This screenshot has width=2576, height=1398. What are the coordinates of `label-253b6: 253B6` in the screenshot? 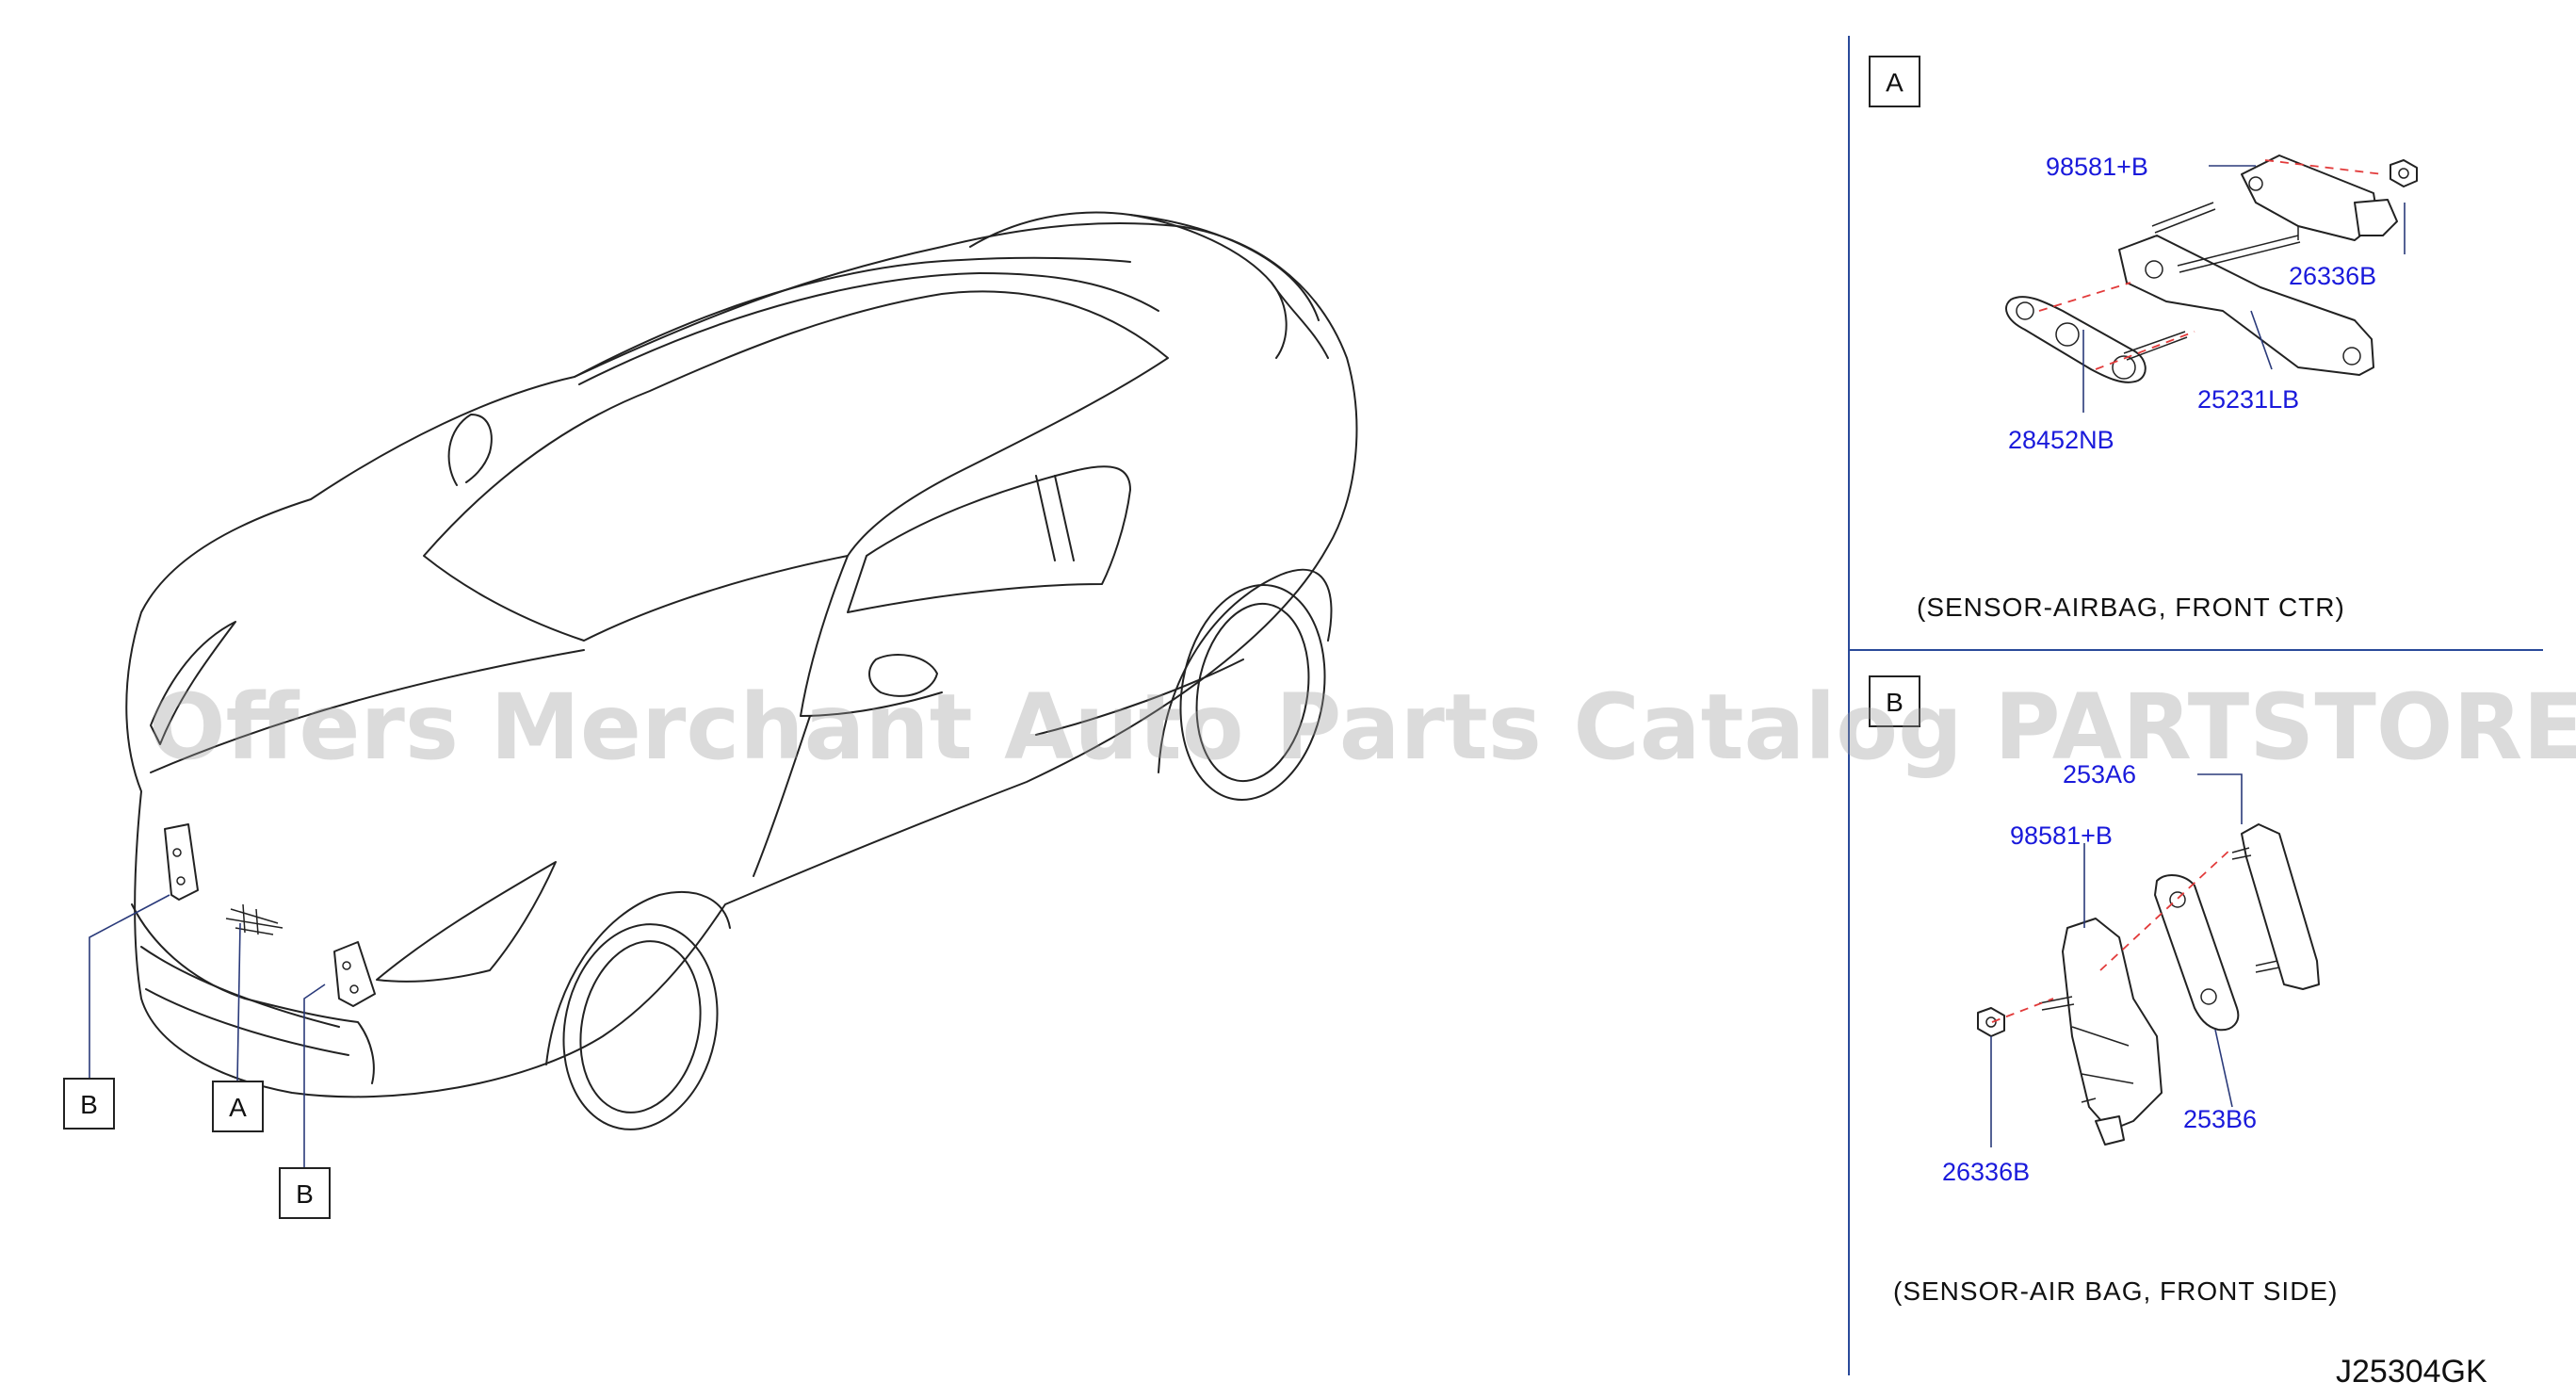 It's located at (2220, 1119).